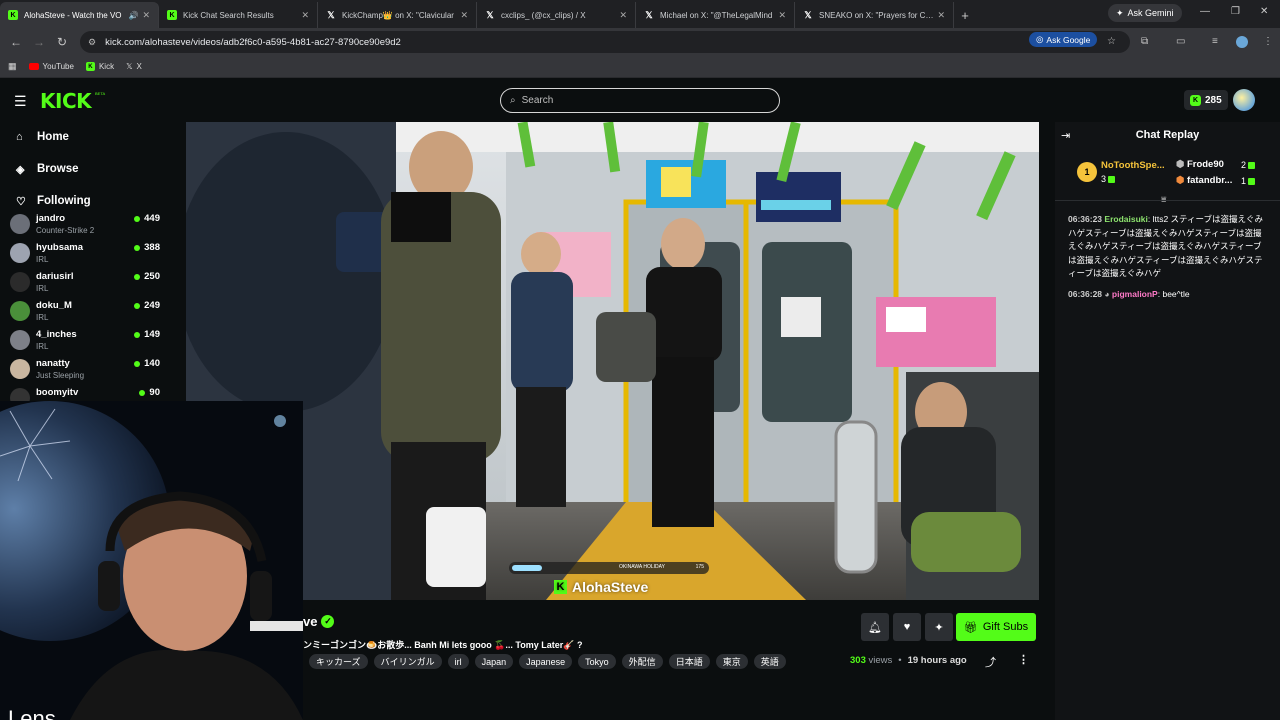 Image resolution: width=1280 pixels, height=720 pixels. I want to click on close-window-icon: ✕, so click(1264, 11).